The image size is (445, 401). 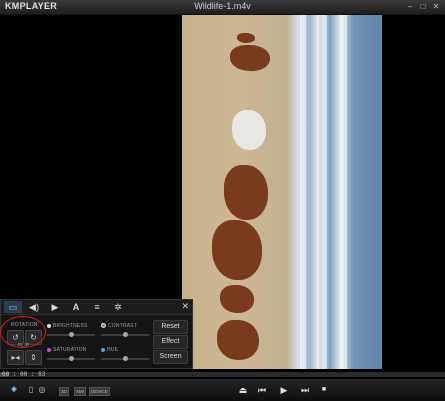 What do you see at coordinates (24, 346) in the screenshot?
I see `flip-label: FLIP` at bounding box center [24, 346].